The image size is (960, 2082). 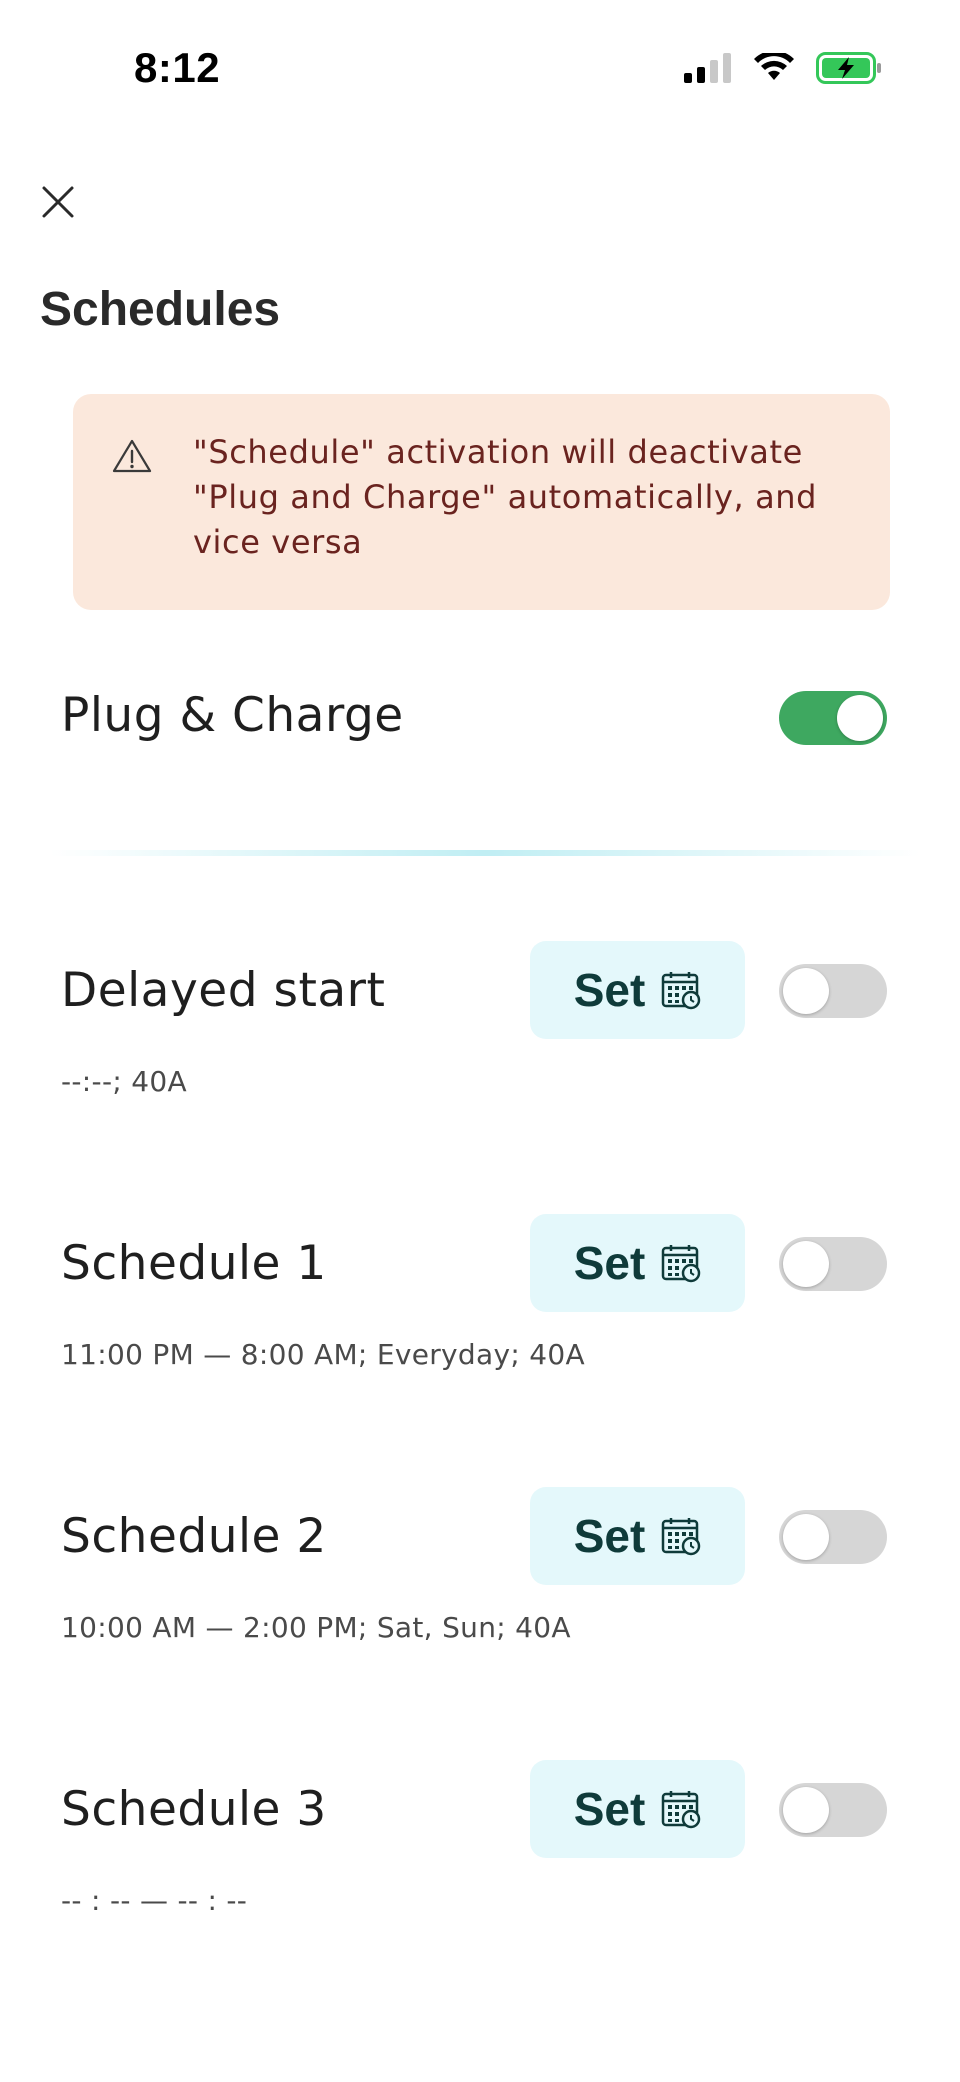 I want to click on close-icon, so click(x=58, y=202).